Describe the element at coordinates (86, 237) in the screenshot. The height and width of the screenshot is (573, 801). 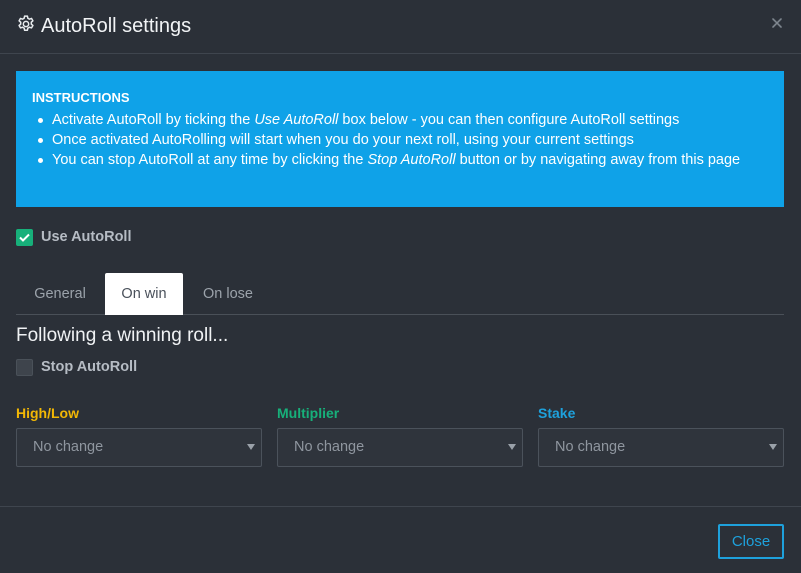
I see `use-autoroll-label: Use AutoRoll` at that location.